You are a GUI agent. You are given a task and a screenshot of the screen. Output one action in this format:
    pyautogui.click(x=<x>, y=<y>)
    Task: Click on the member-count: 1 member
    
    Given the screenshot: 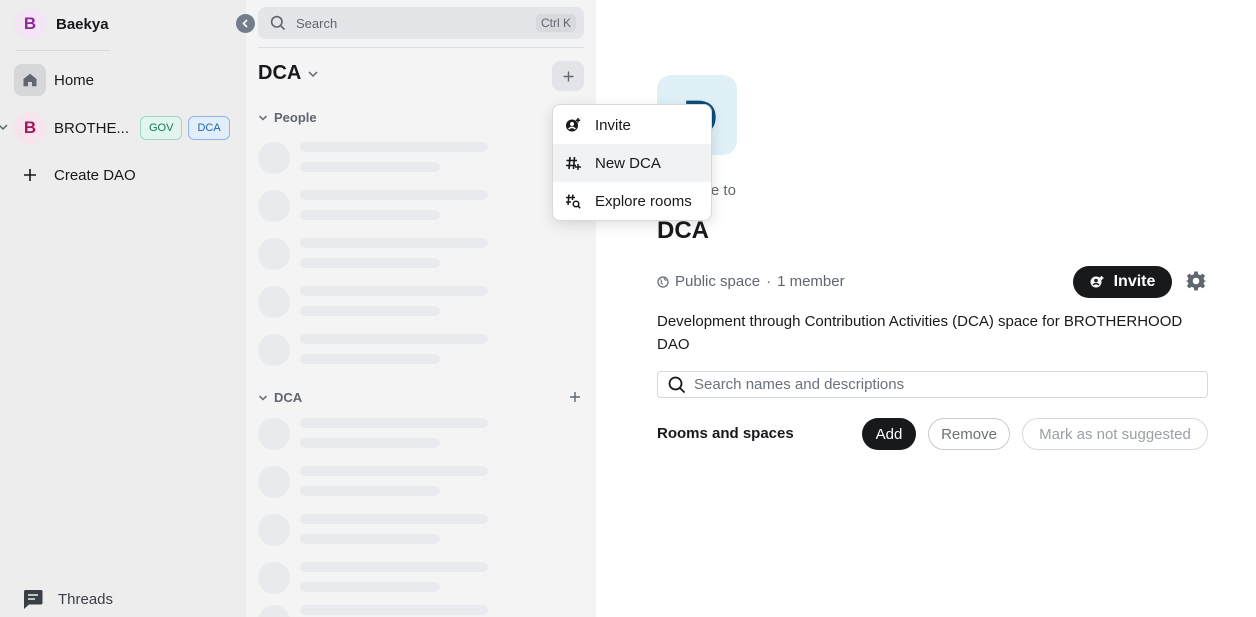 What is the action you would take?
    pyautogui.click(x=811, y=281)
    